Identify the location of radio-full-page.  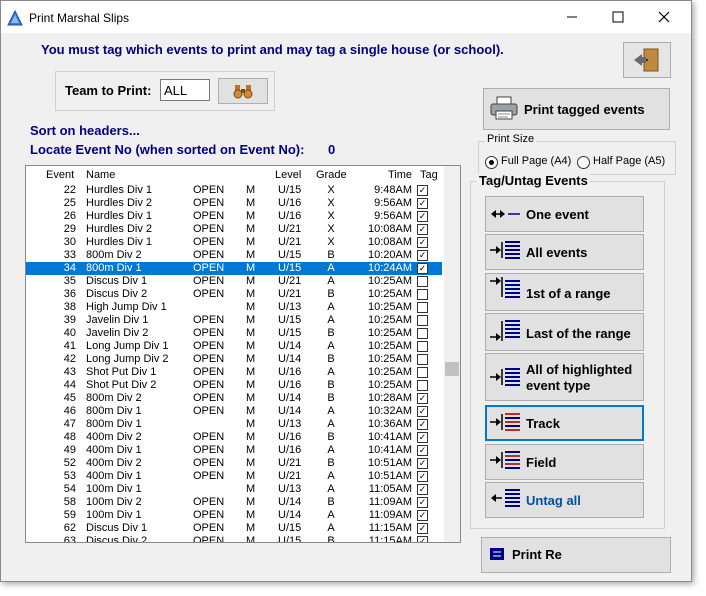
(491, 162).